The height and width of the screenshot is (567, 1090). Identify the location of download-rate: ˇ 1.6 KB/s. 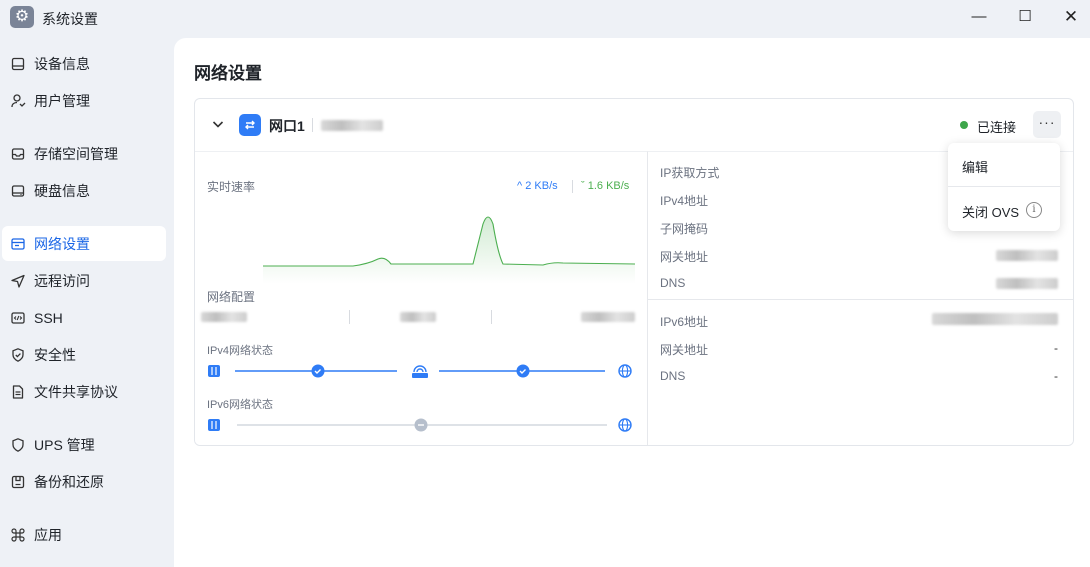
(605, 186).